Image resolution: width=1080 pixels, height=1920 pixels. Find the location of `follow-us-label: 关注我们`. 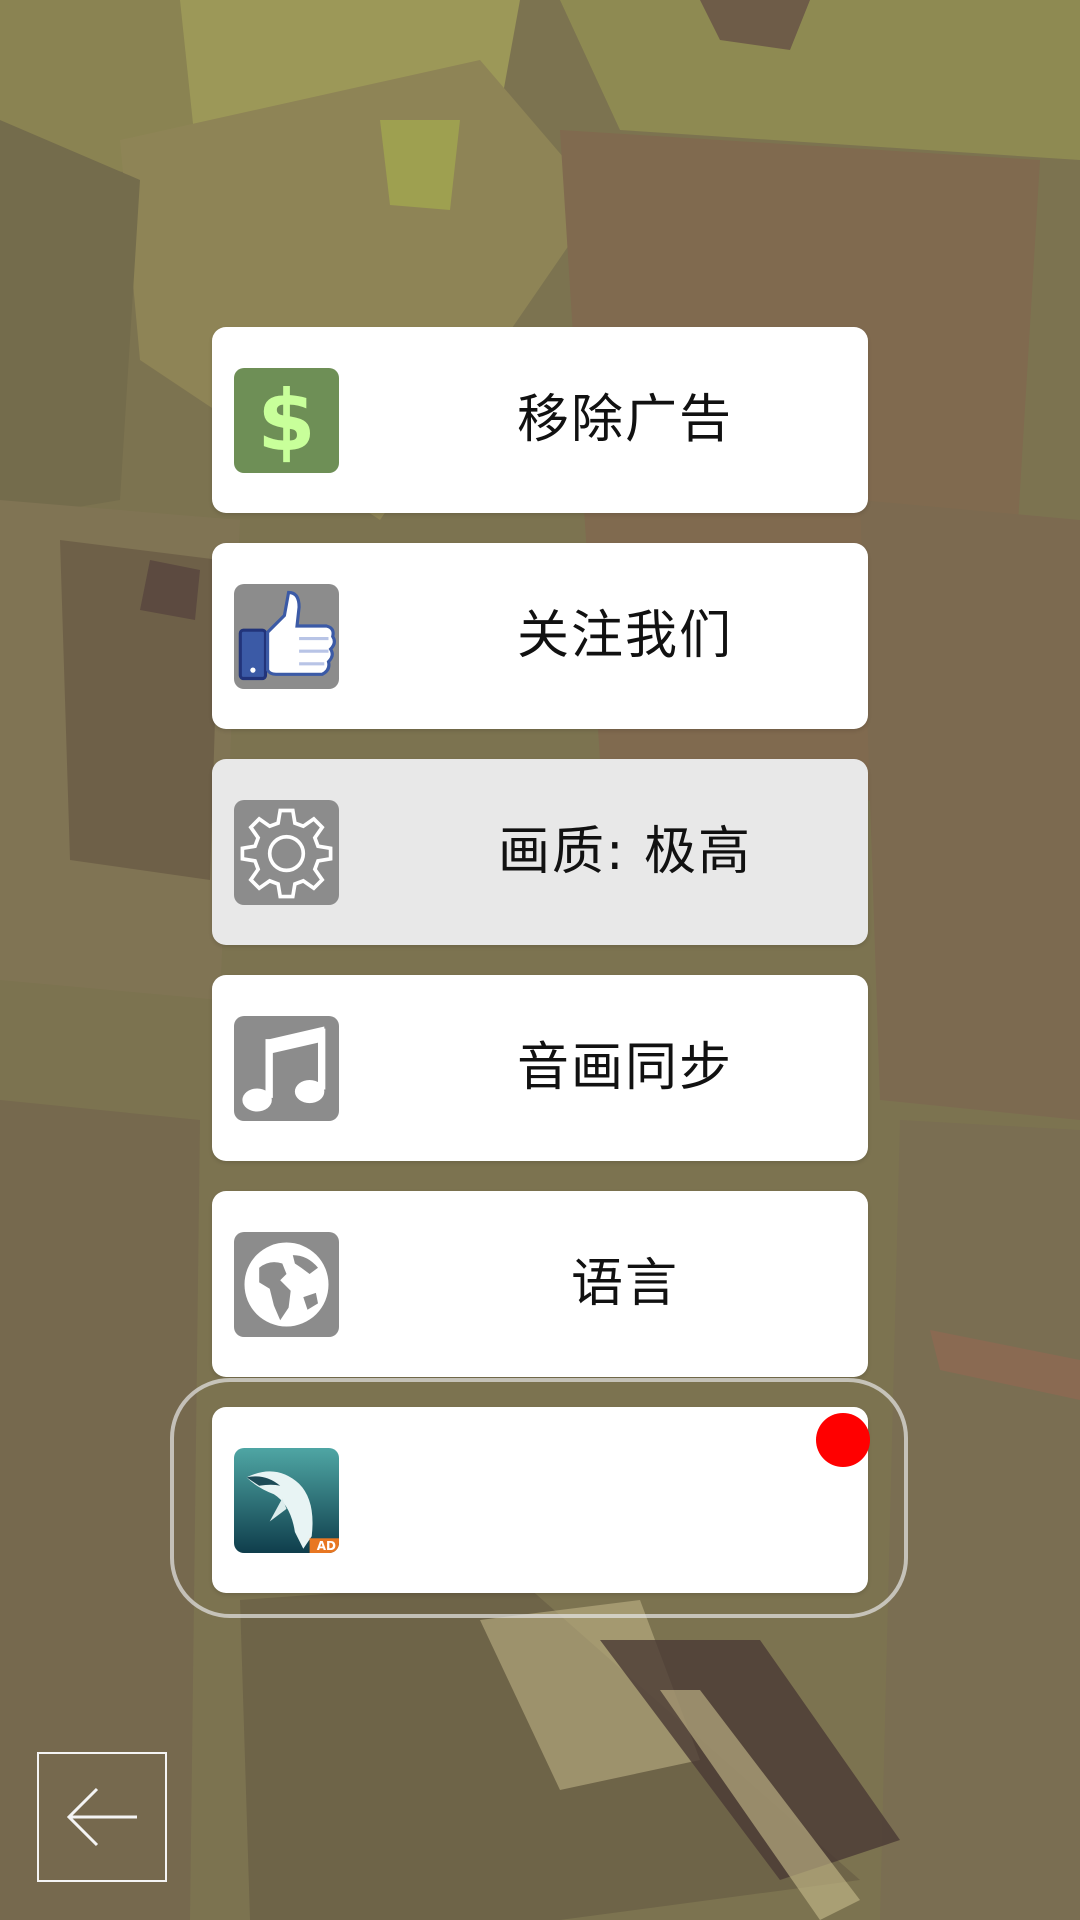

follow-us-label: 关注我们 is located at coordinates (624, 636).